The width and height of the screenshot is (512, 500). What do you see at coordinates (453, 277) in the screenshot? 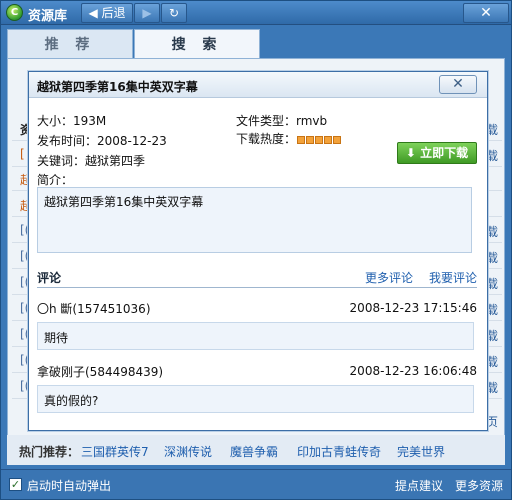
I see `write-comment-link: 我要评论` at bounding box center [453, 277].